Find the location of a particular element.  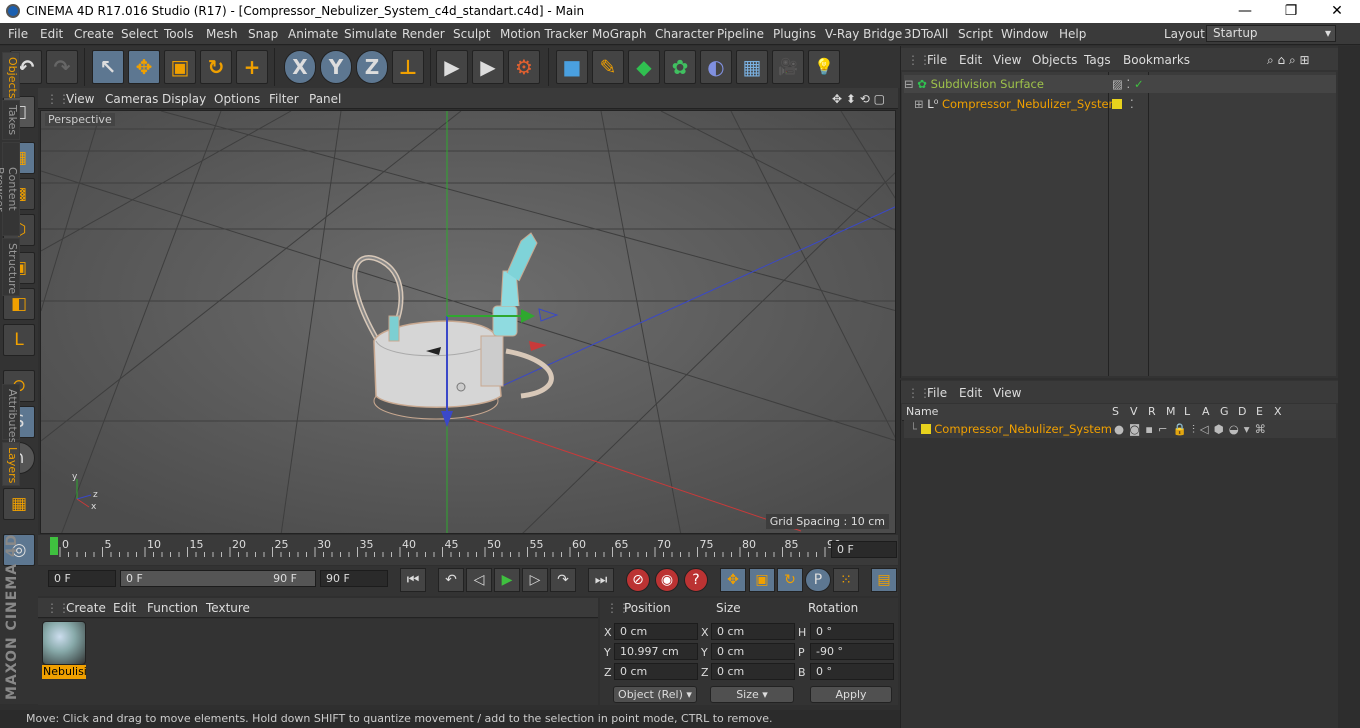

tab-attributes: Attributes is located at coordinates (11, 413).